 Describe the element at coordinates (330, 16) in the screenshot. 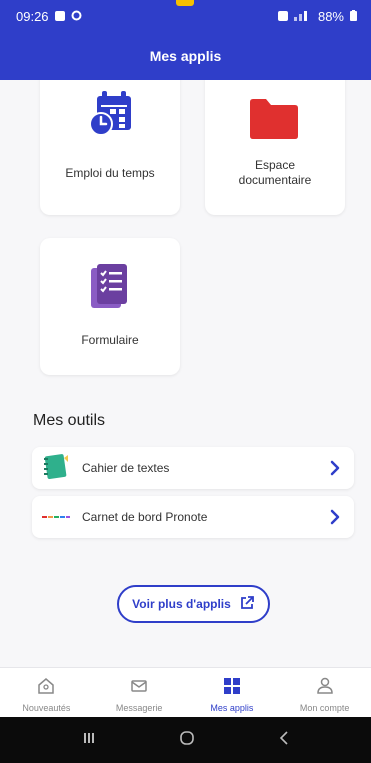

I see `battery-level: 88%` at that location.